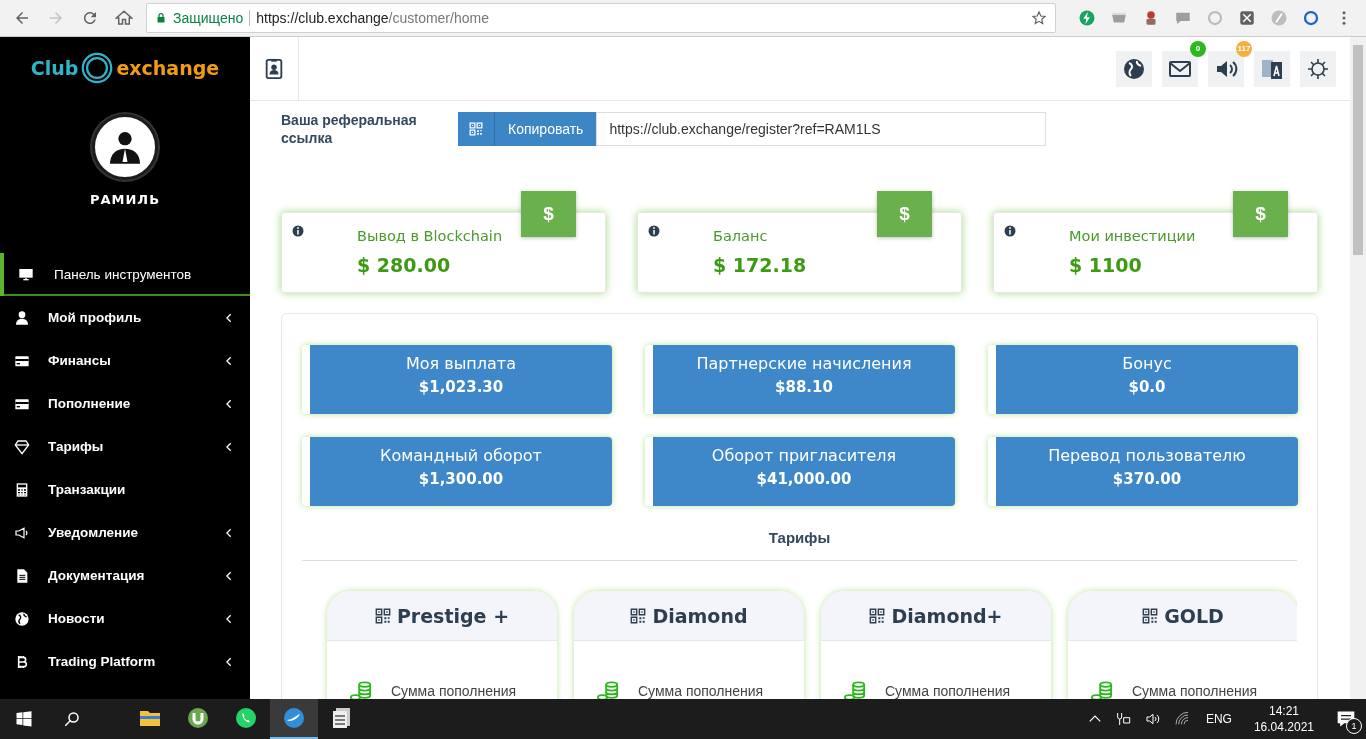 Image resolution: width=1366 pixels, height=739 pixels. What do you see at coordinates (1106, 265) in the screenshot?
I see `stat-amount: $ 1100` at bounding box center [1106, 265].